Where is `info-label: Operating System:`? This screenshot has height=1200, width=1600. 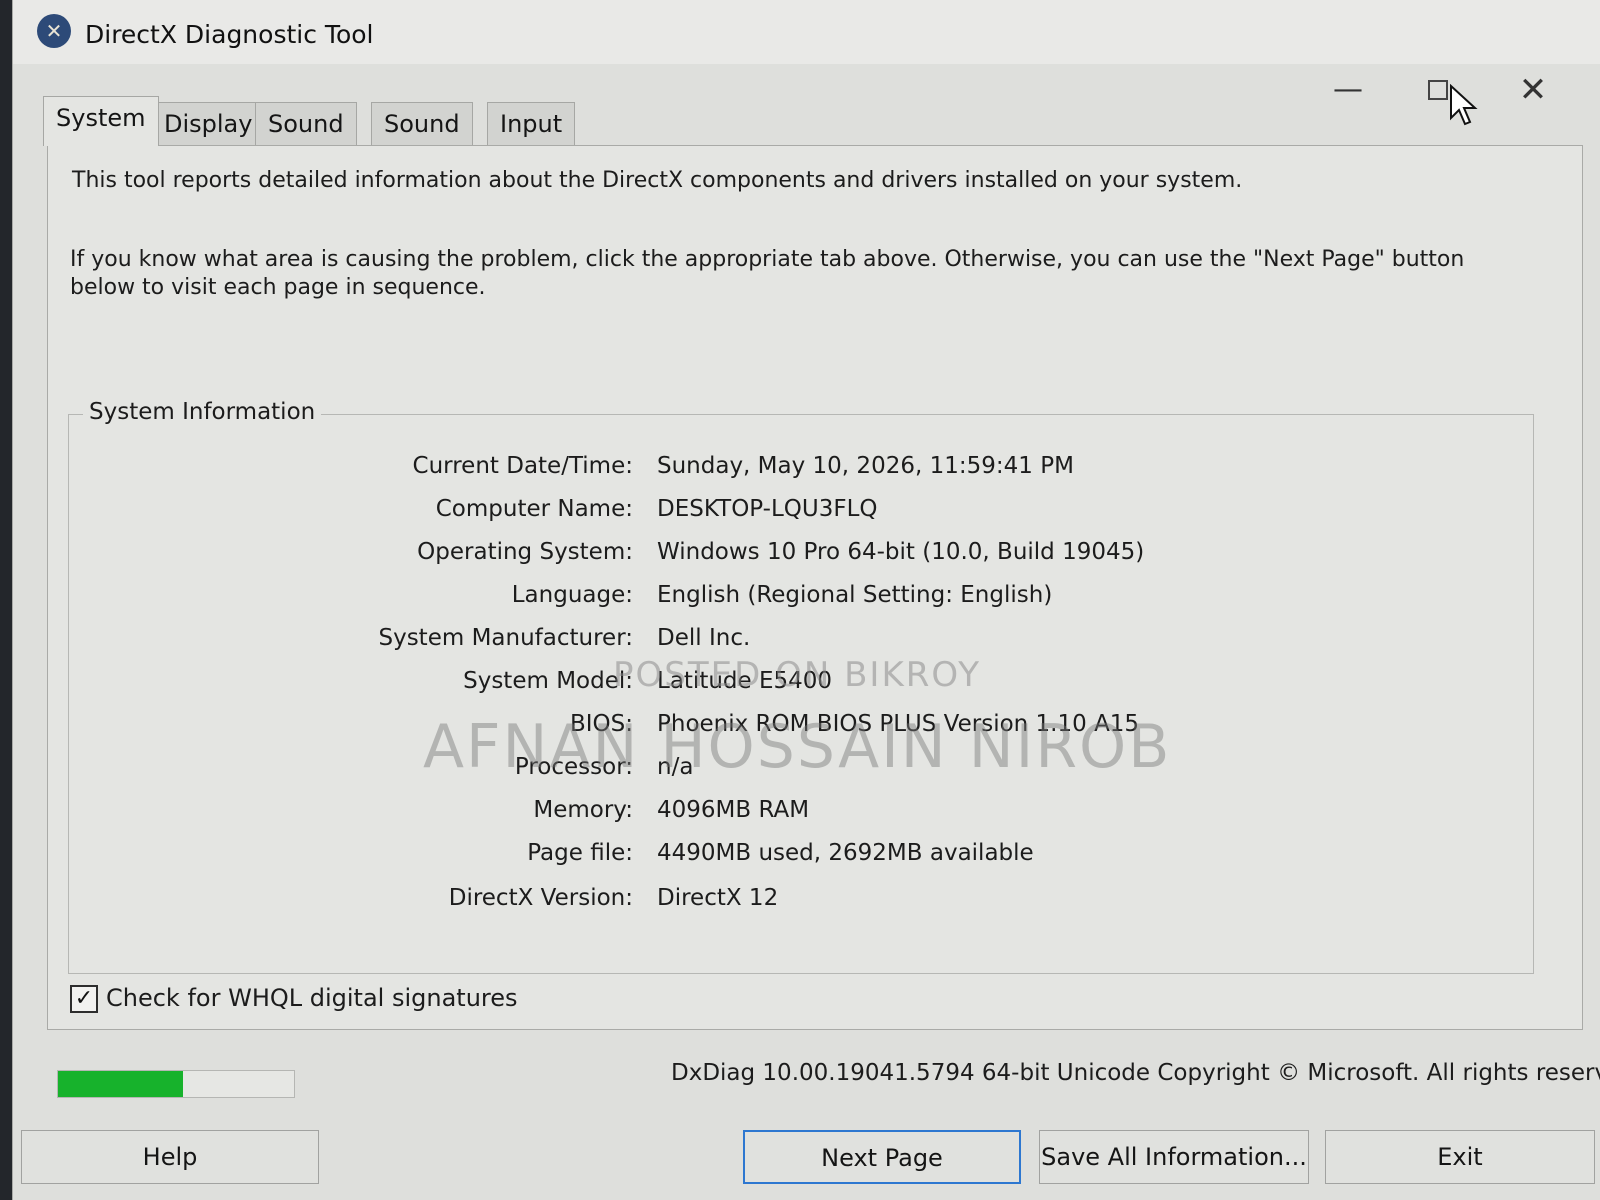
info-label: Operating System: is located at coordinates (525, 552).